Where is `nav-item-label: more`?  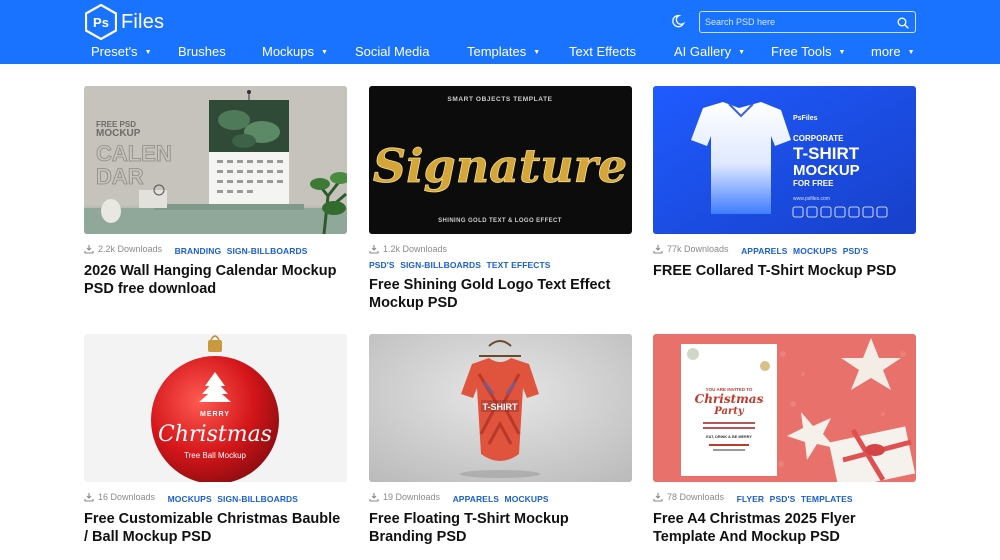 nav-item-label: more is located at coordinates (886, 51).